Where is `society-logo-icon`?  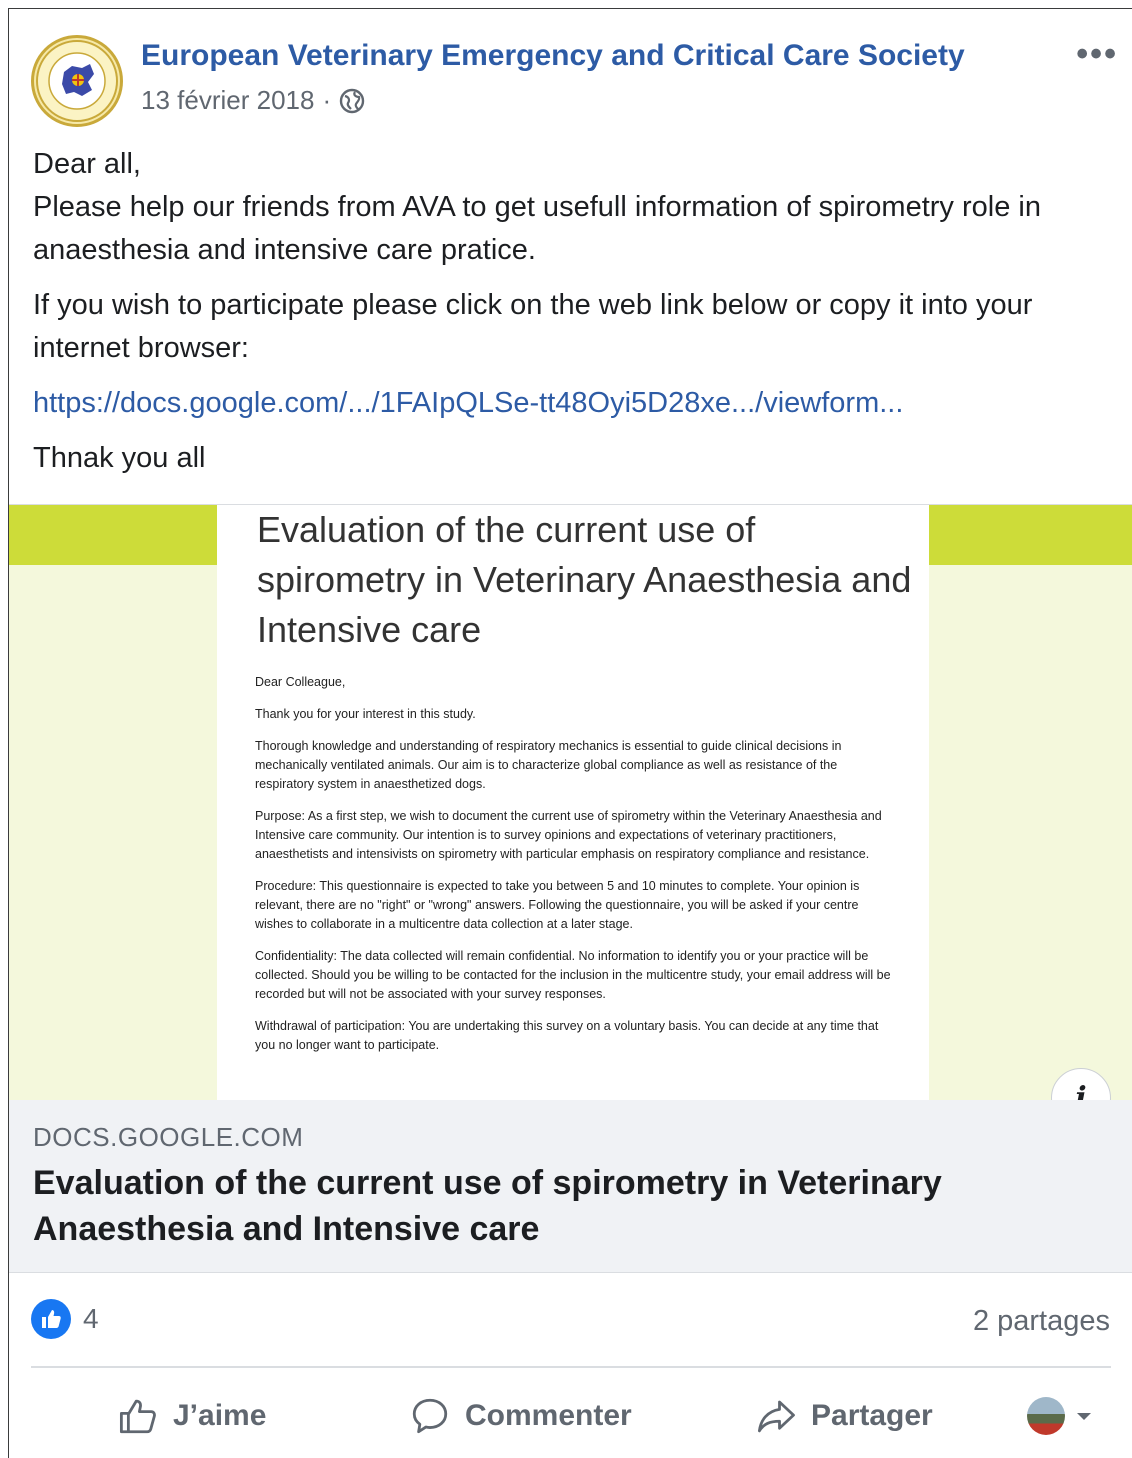 society-logo-icon is located at coordinates (77, 81).